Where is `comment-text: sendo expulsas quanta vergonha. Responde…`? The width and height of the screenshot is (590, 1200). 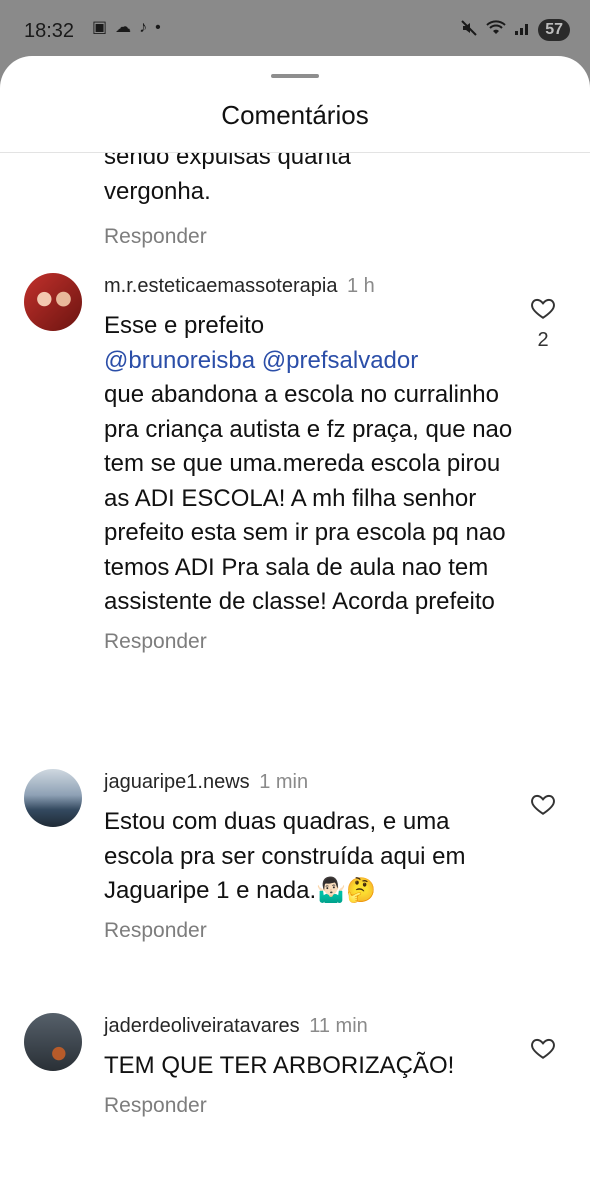 comment-text: sendo expulsas quanta vergonha. Responde… is located at coordinates (309, 203).